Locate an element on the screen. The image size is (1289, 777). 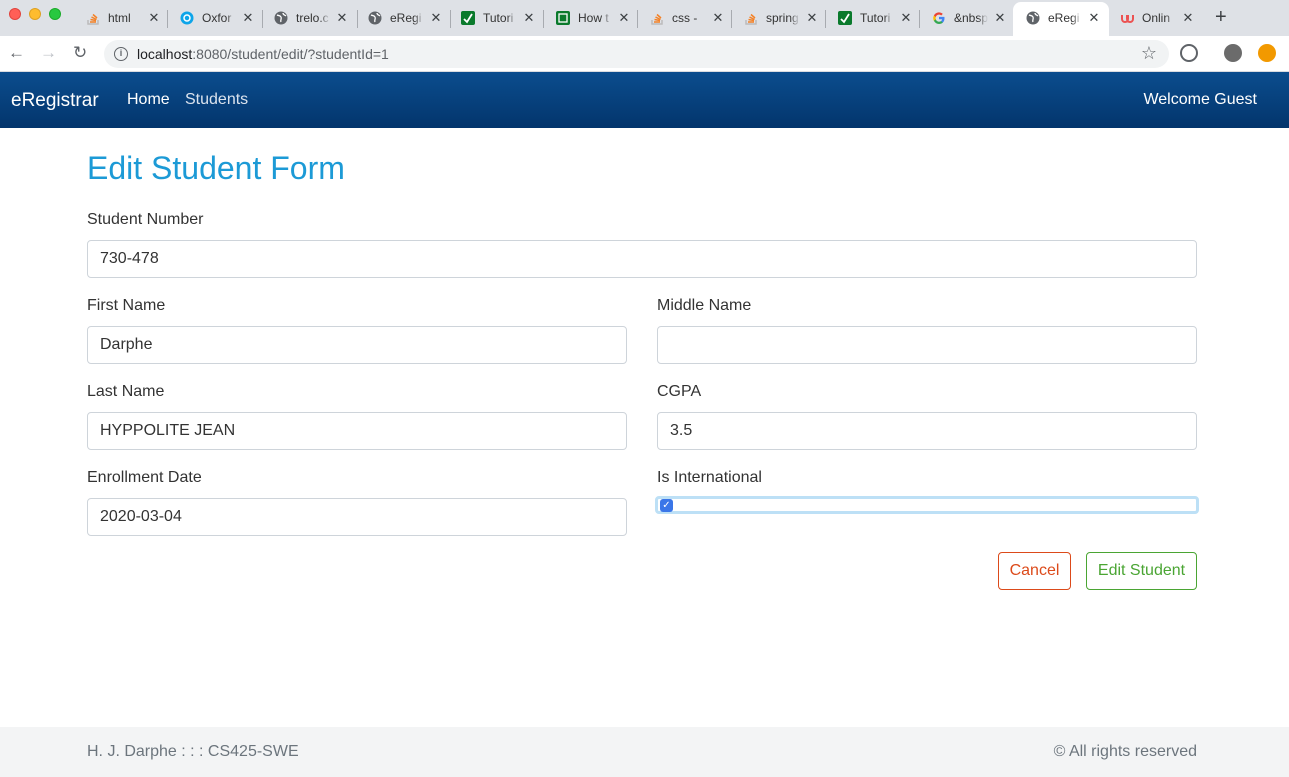
cgpa-input: 3.5 is located at coordinates (927, 431).